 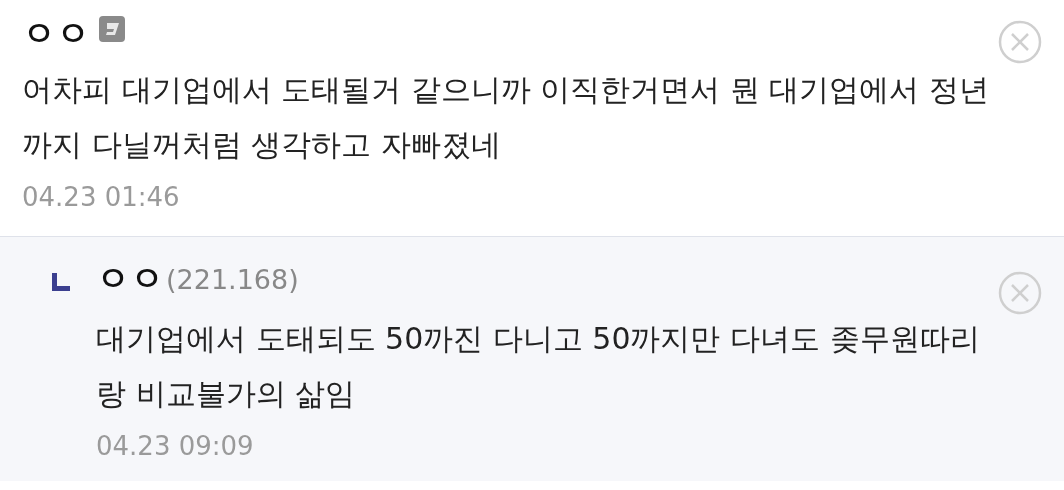 I want to click on badge-icon, so click(x=112, y=29).